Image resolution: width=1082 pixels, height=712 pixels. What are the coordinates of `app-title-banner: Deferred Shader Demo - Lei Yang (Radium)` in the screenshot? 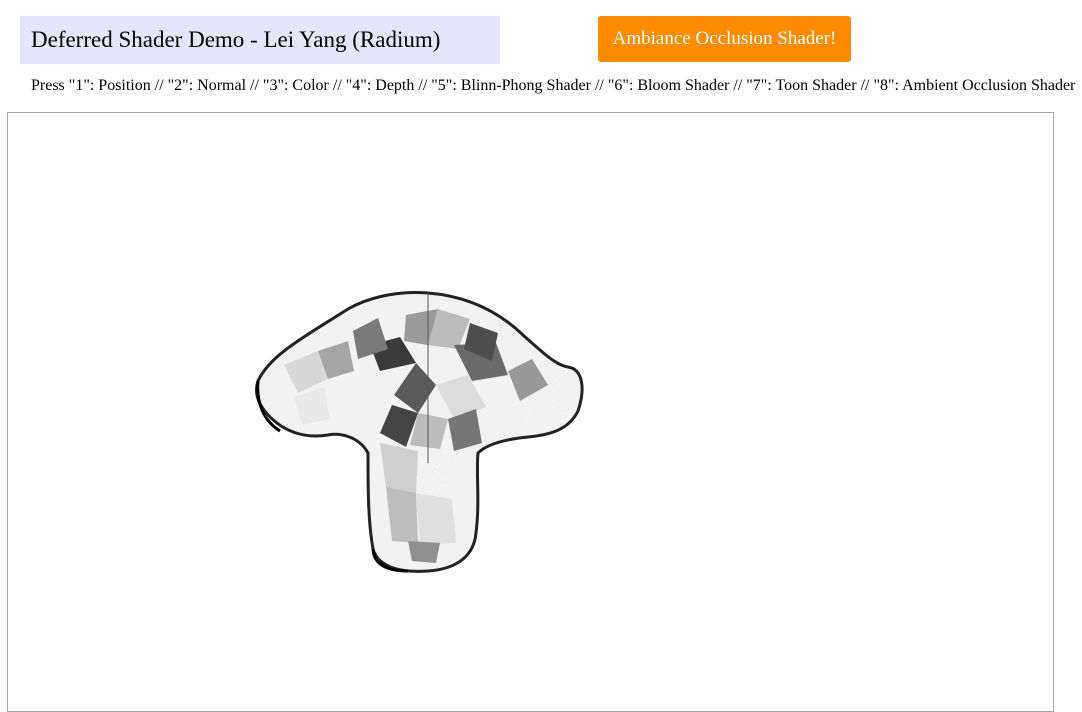 It's located at (260, 40).